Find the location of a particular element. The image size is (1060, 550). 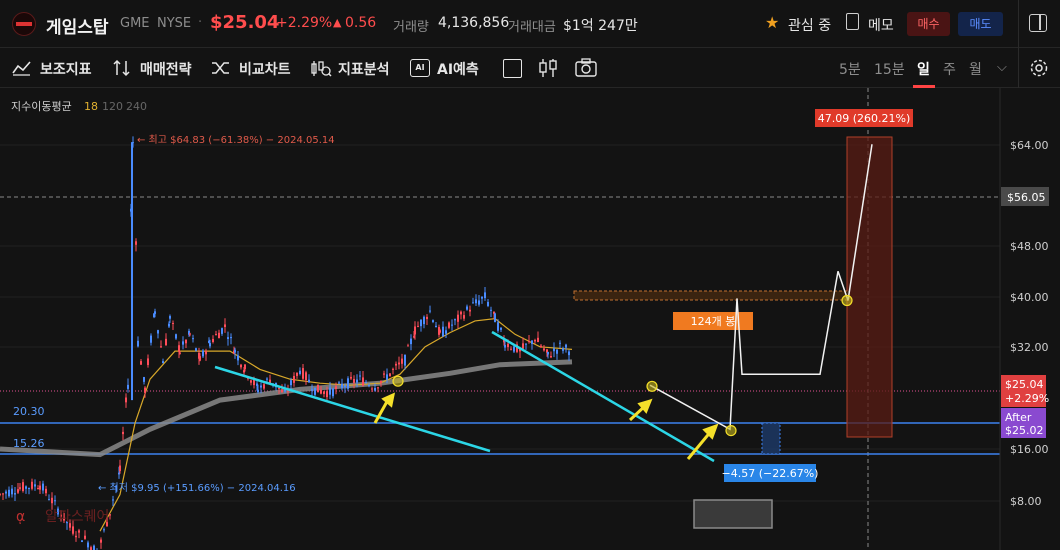

ai-chip-icon: AI is located at coordinates (420, 68).